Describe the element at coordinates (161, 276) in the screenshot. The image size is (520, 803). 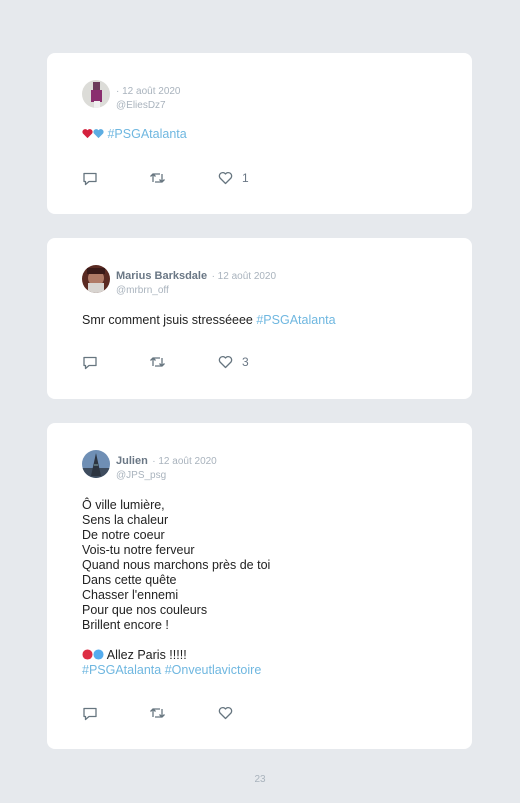
I see `author-name: Marius Barksdale` at that location.